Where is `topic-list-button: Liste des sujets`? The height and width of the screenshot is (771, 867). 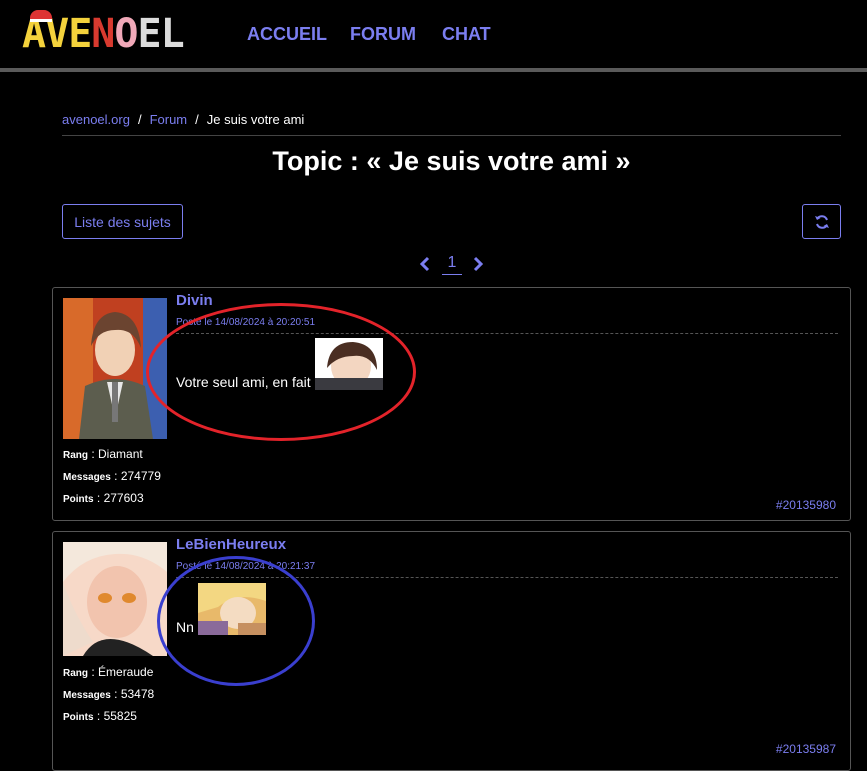
topic-list-button: Liste des sujets is located at coordinates (122, 221).